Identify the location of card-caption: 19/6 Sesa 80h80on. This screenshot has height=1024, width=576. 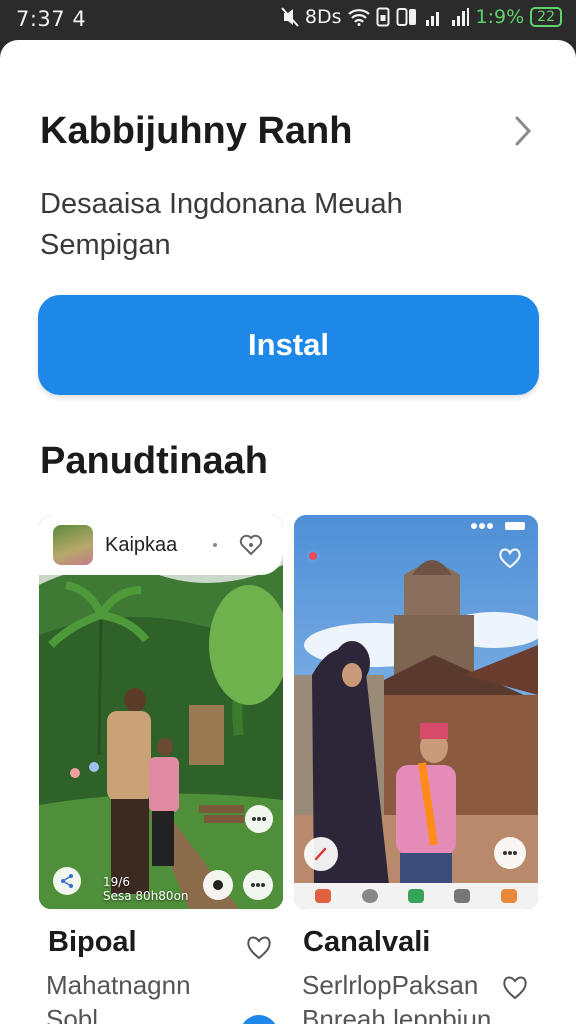
(146, 889).